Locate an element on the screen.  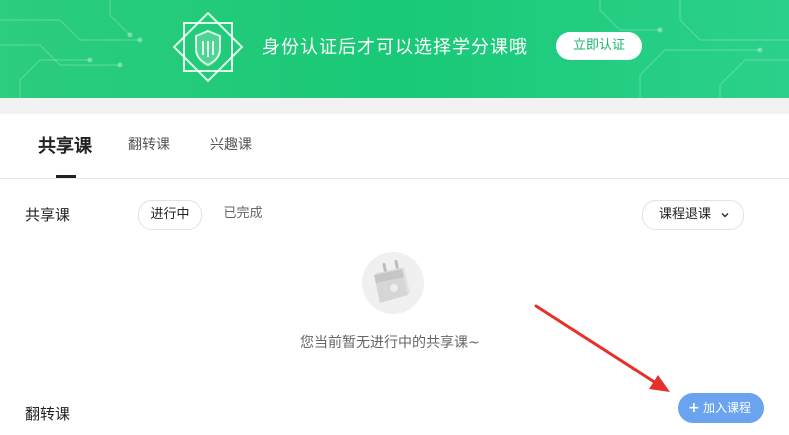
empty-state-text: 您当前暂无进行中的共享课~ is located at coordinates (390, 343).